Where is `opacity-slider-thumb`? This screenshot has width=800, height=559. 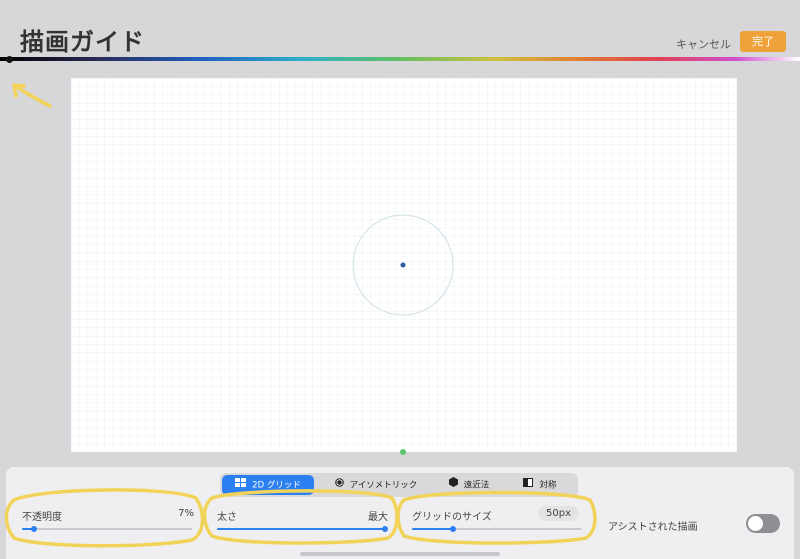
opacity-slider-thumb is located at coordinates (33, 529).